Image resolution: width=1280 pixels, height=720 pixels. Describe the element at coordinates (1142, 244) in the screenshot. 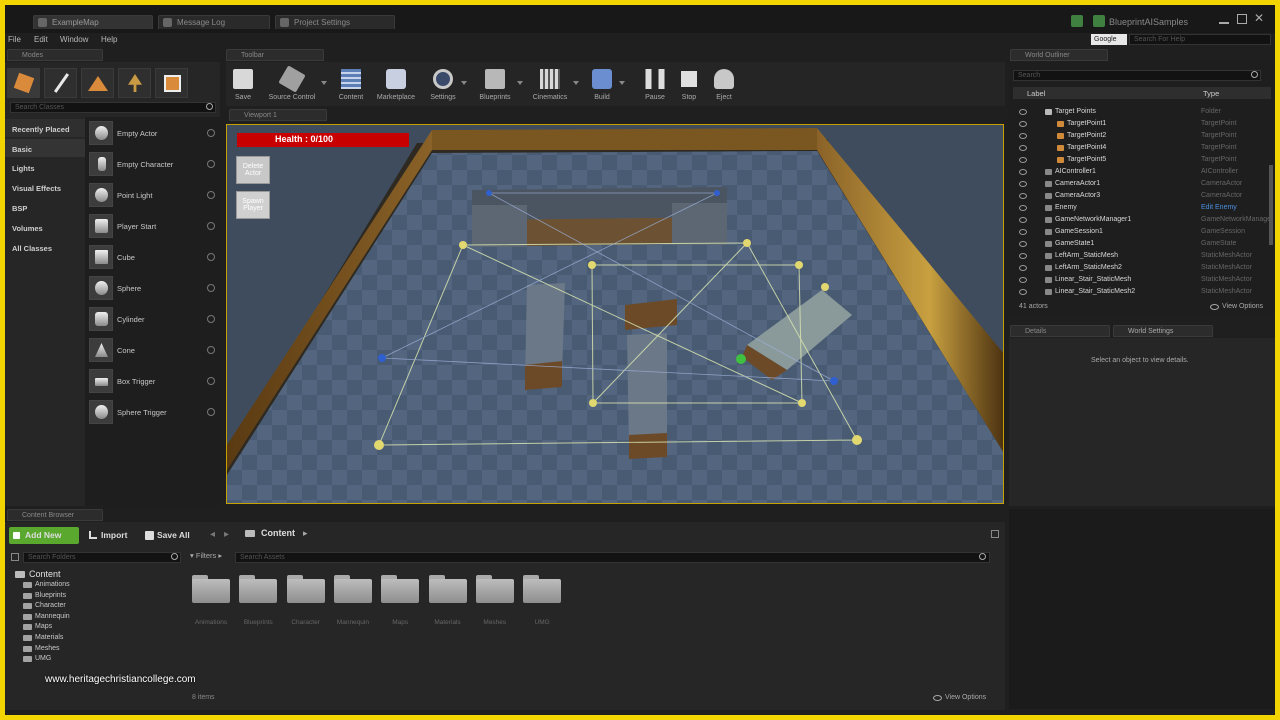

I see `outliner-row: GameState1 GameState` at that location.